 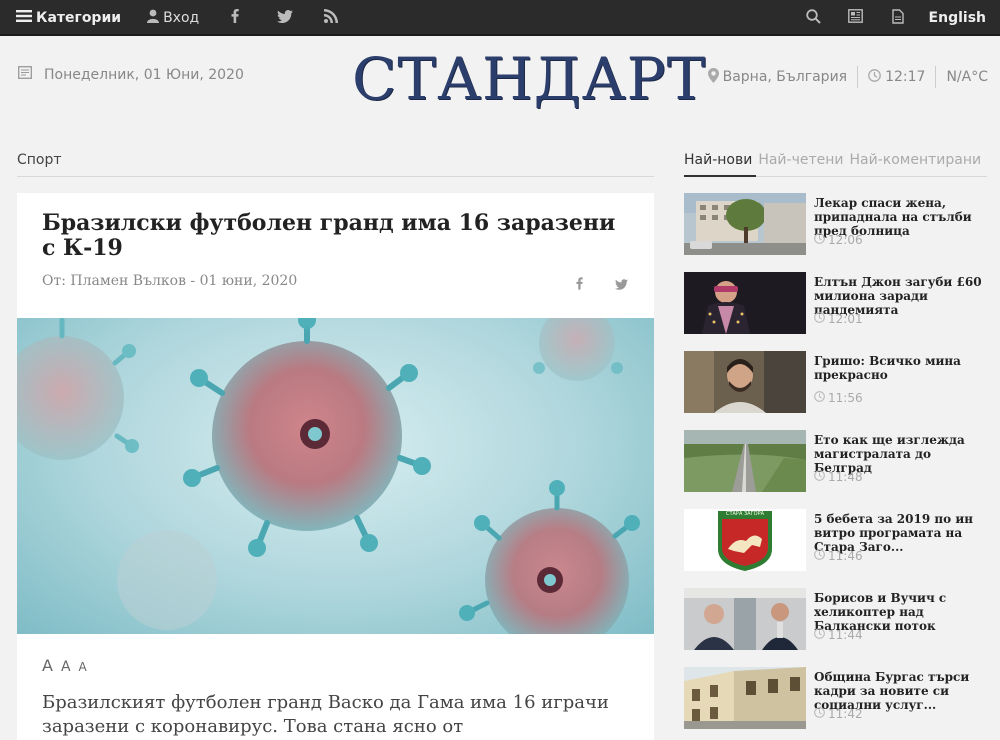 I want to click on sidebar-tabs: Най-нови Най-четени Най-коментирани, so click(x=832, y=160).